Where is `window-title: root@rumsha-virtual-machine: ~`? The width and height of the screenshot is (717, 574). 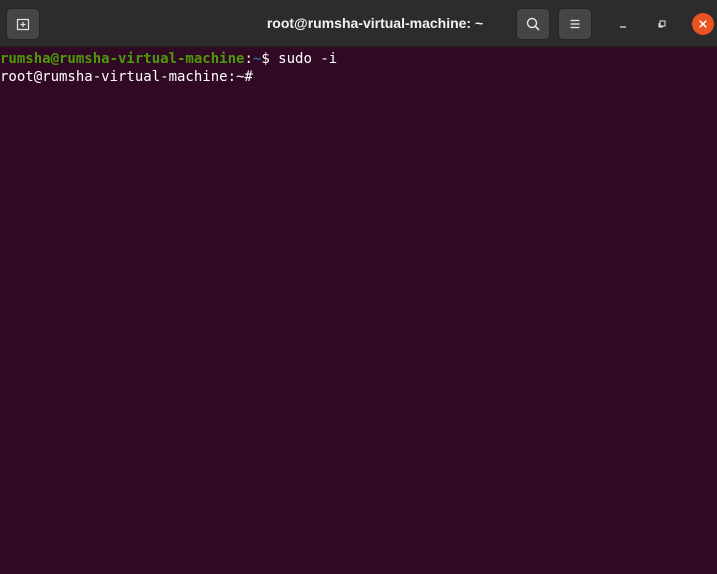 window-title: root@rumsha-virtual-machine: ~ is located at coordinates (375, 23).